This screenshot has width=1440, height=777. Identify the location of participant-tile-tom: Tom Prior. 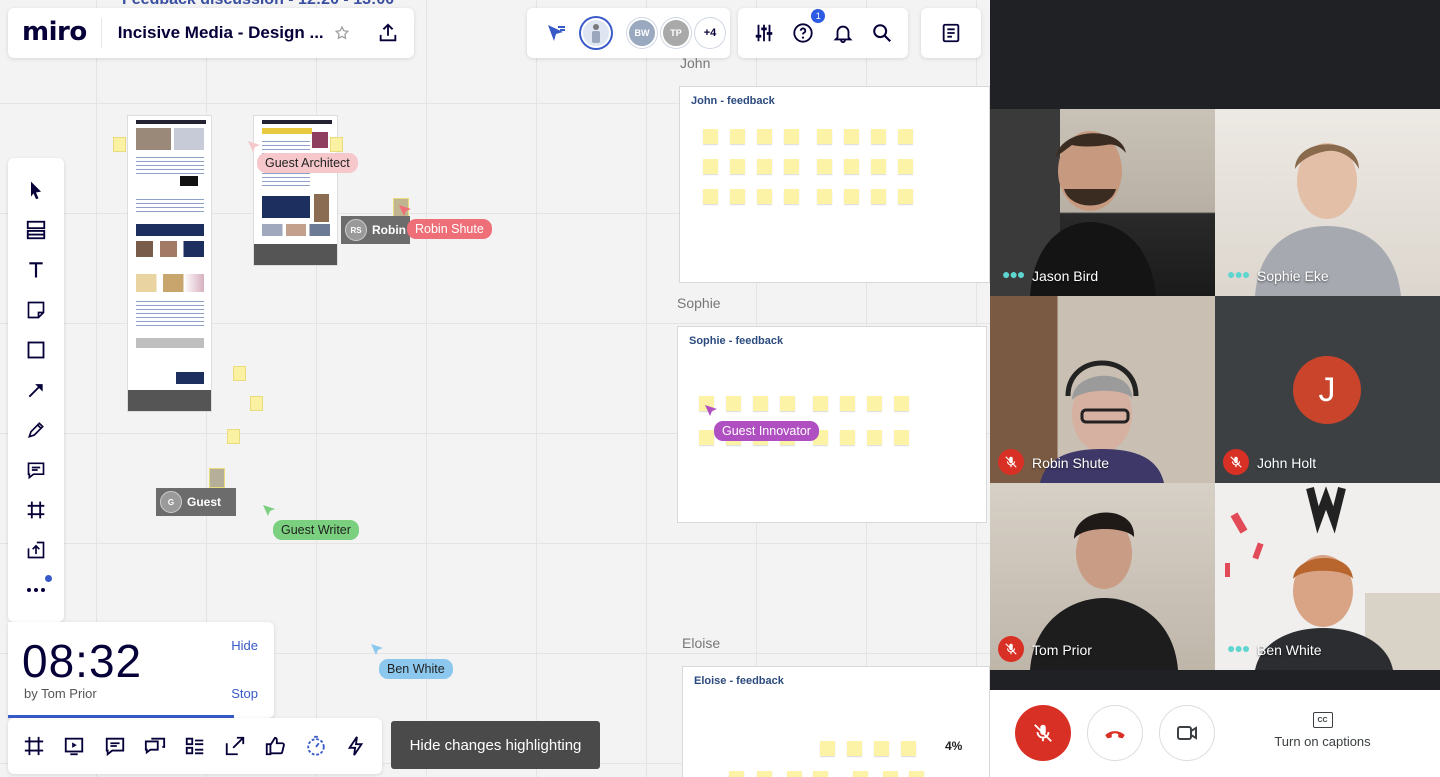
(1102, 576).